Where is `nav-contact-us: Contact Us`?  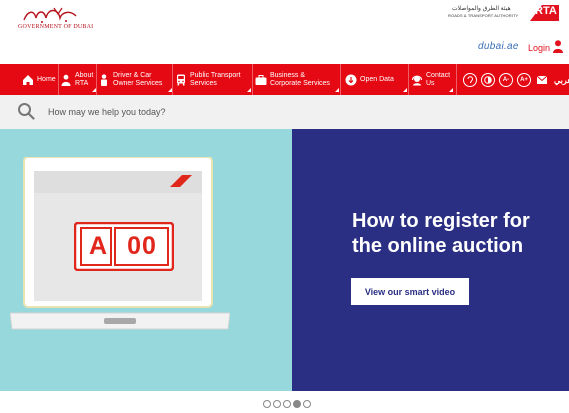
nav-contact-us: Contact Us is located at coordinates (432, 79).